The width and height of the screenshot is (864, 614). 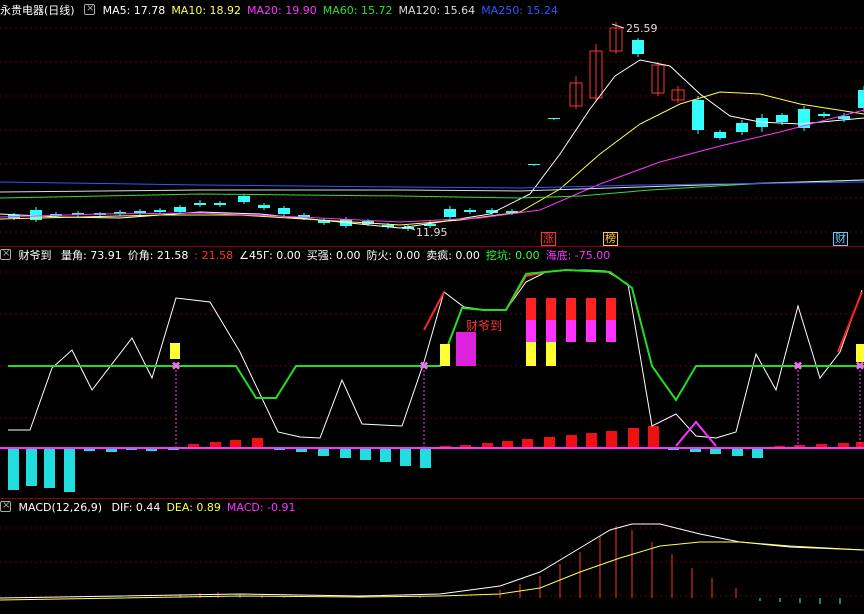 I want to click on dea-line, so click(x=432, y=571).